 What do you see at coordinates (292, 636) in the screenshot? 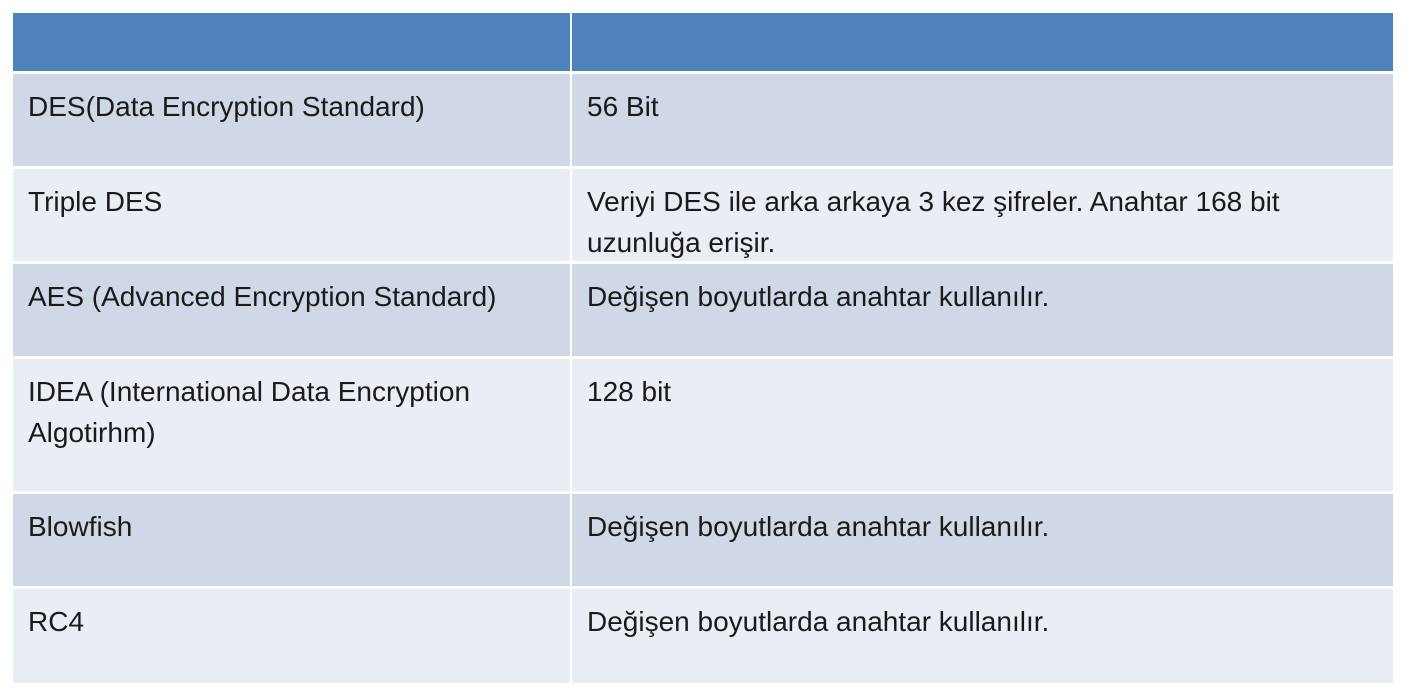
I see `algorithm-cell: RC4` at bounding box center [292, 636].